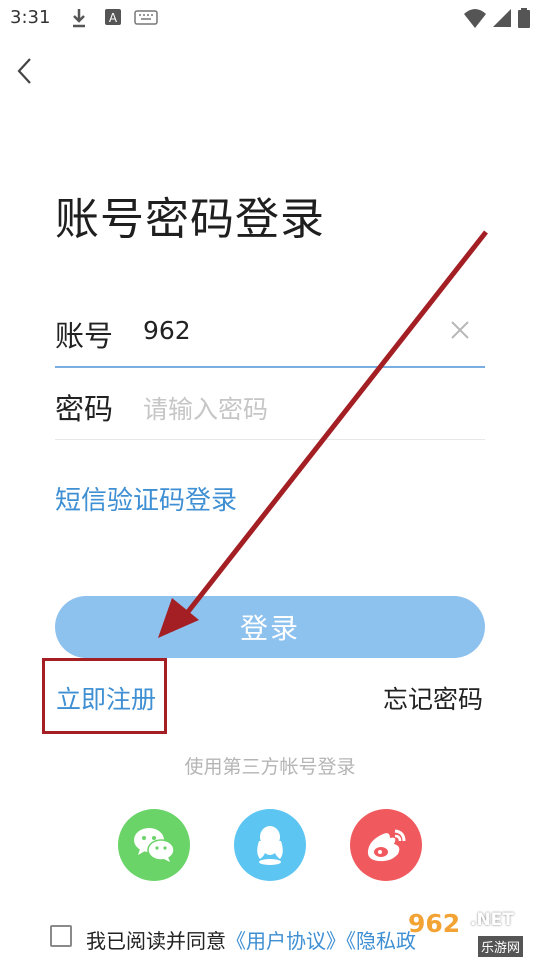  I want to click on register-link: 立即注册, so click(106, 698).